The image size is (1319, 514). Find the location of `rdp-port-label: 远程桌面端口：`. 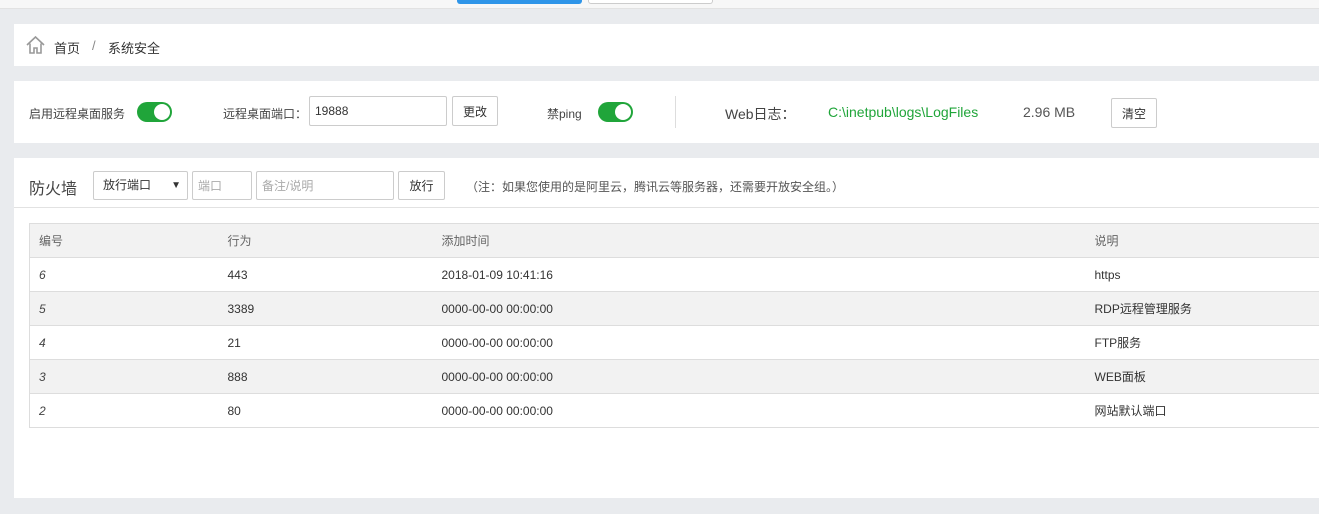

rdp-port-label: 远程桌面端口： is located at coordinates (265, 114).